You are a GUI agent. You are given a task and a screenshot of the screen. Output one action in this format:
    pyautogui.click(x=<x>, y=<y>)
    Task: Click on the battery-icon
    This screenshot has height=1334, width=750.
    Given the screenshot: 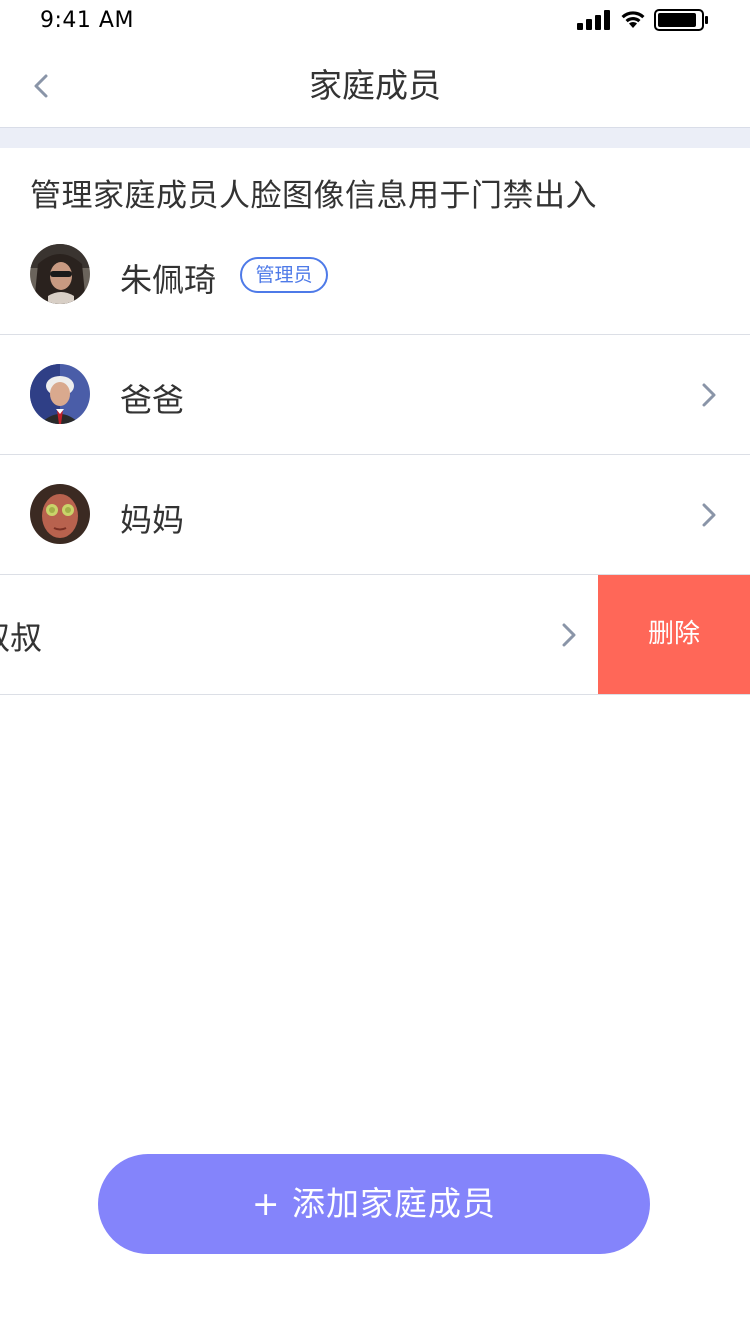 What is the action you would take?
    pyautogui.click(x=681, y=20)
    